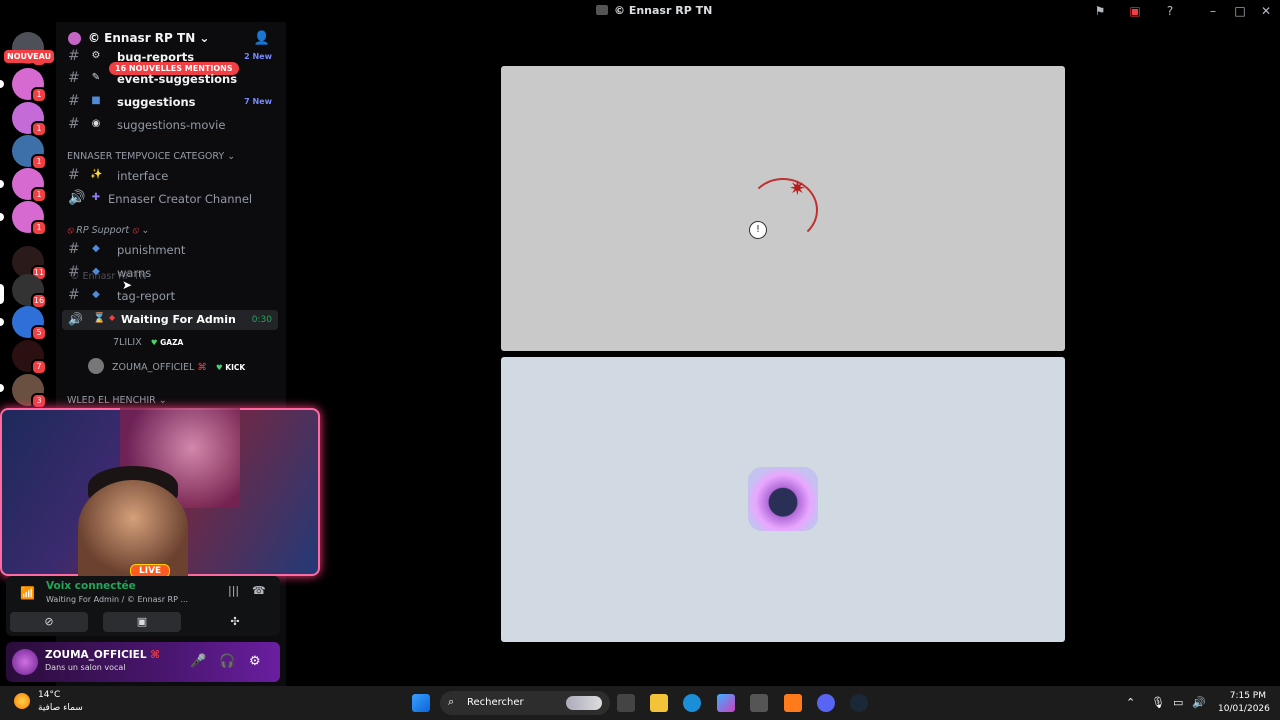 The image size is (1280, 720). Describe the element at coordinates (117, 400) in the screenshot. I see `category-wled: WLED EL HENCHIR ⌄` at that location.